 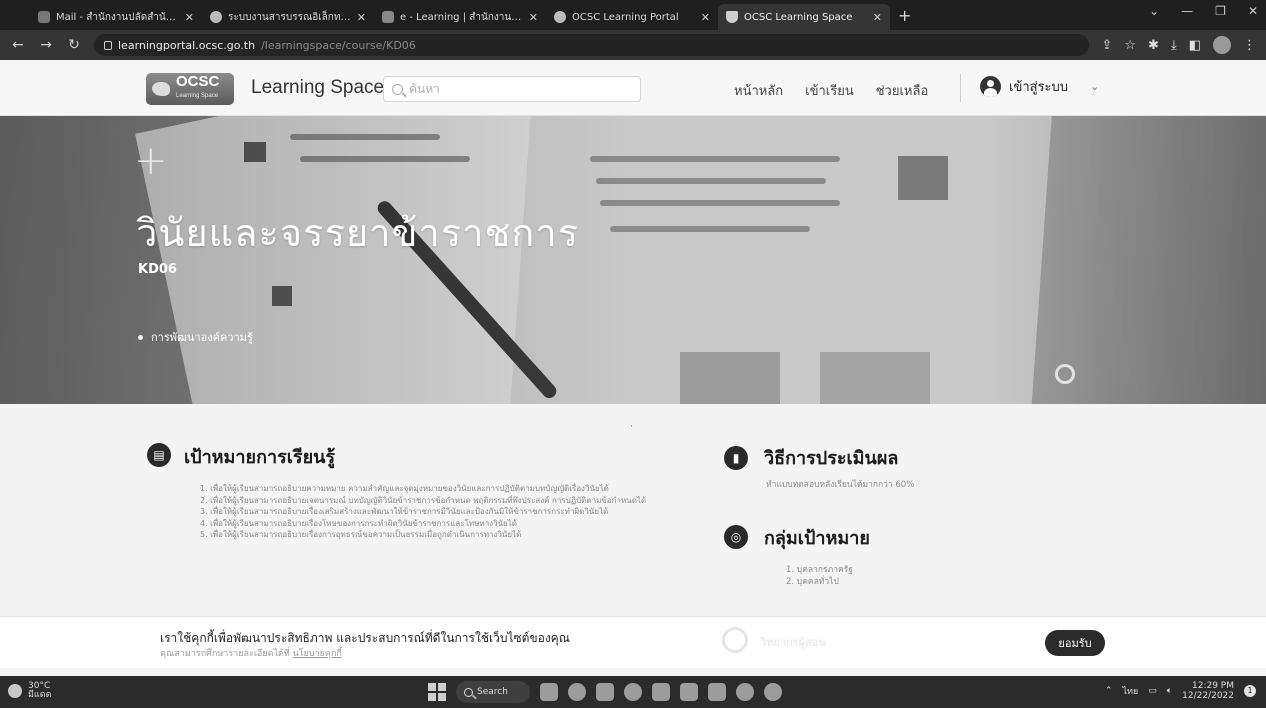 I want to click on tab-title: ระบบงานสารบรรณอิเล็กทรอนิกส์, so click(x=289, y=17).